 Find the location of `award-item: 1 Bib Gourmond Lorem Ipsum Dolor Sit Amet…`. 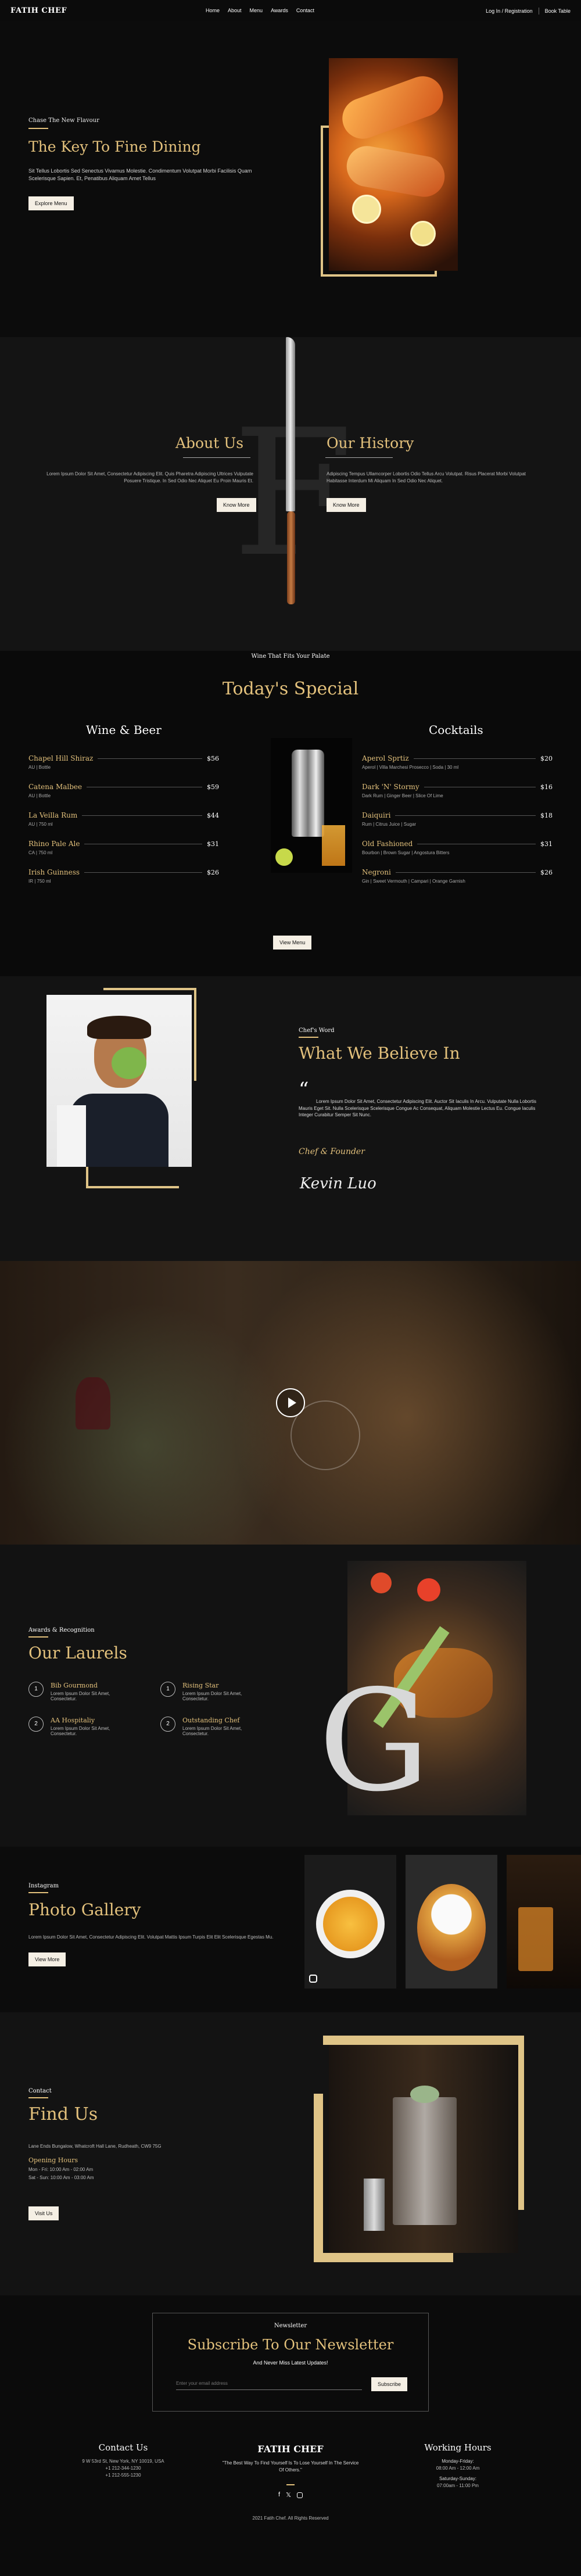

award-item: 1 Bib Gourmond Lorem Ipsum Dolor Sit Amet… is located at coordinates (92, 1691).